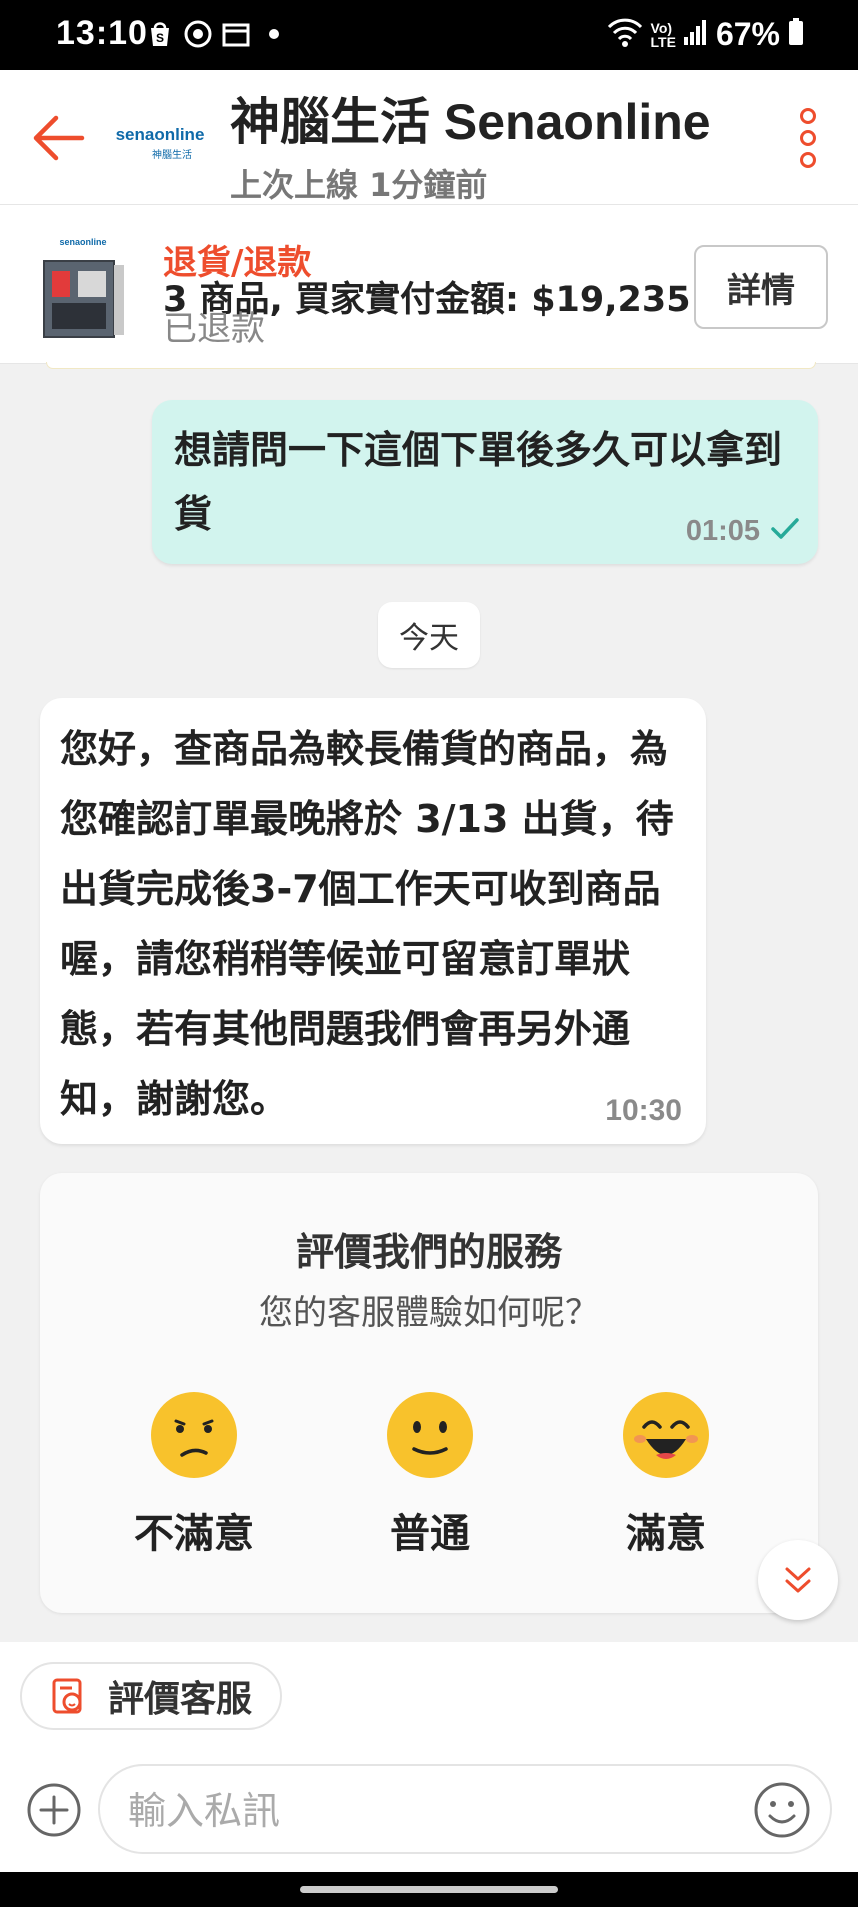  I want to click on message-time: 01:05, so click(722, 531).